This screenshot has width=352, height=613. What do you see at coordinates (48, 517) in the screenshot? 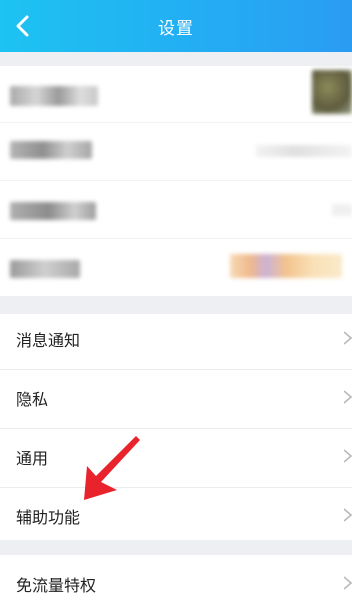
I see `list-item-label: 辅助功能` at bounding box center [48, 517].